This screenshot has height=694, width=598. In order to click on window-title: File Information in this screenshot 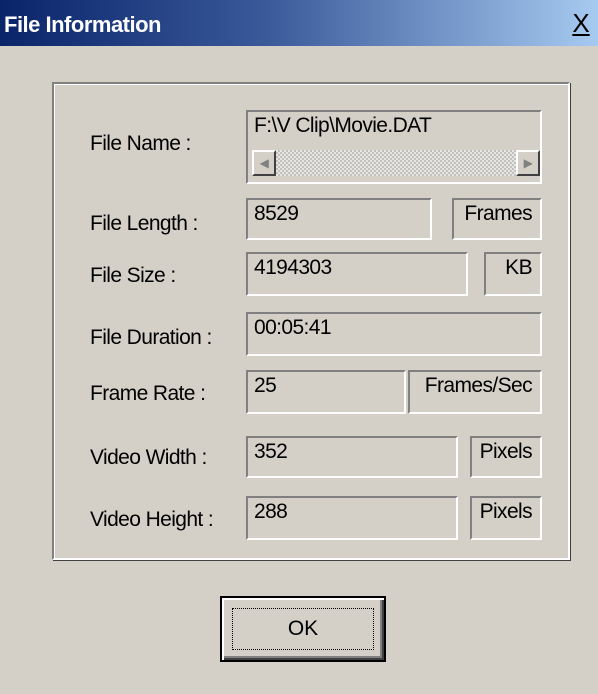, I will do `click(83, 24)`.